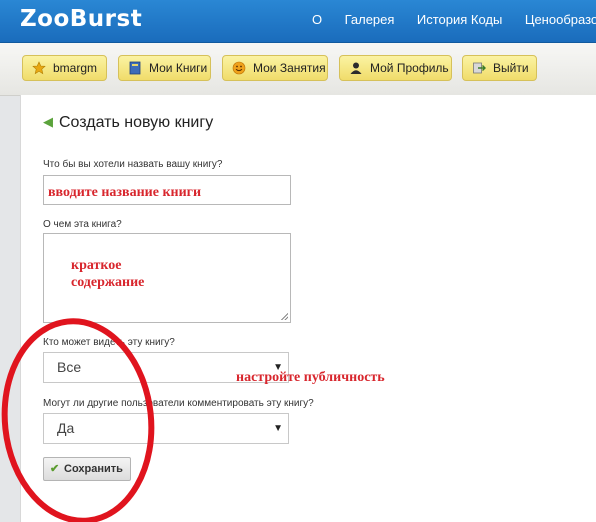  Describe the element at coordinates (81, 19) in the screenshot. I see `zooburst-logo: ZooBurst` at that location.